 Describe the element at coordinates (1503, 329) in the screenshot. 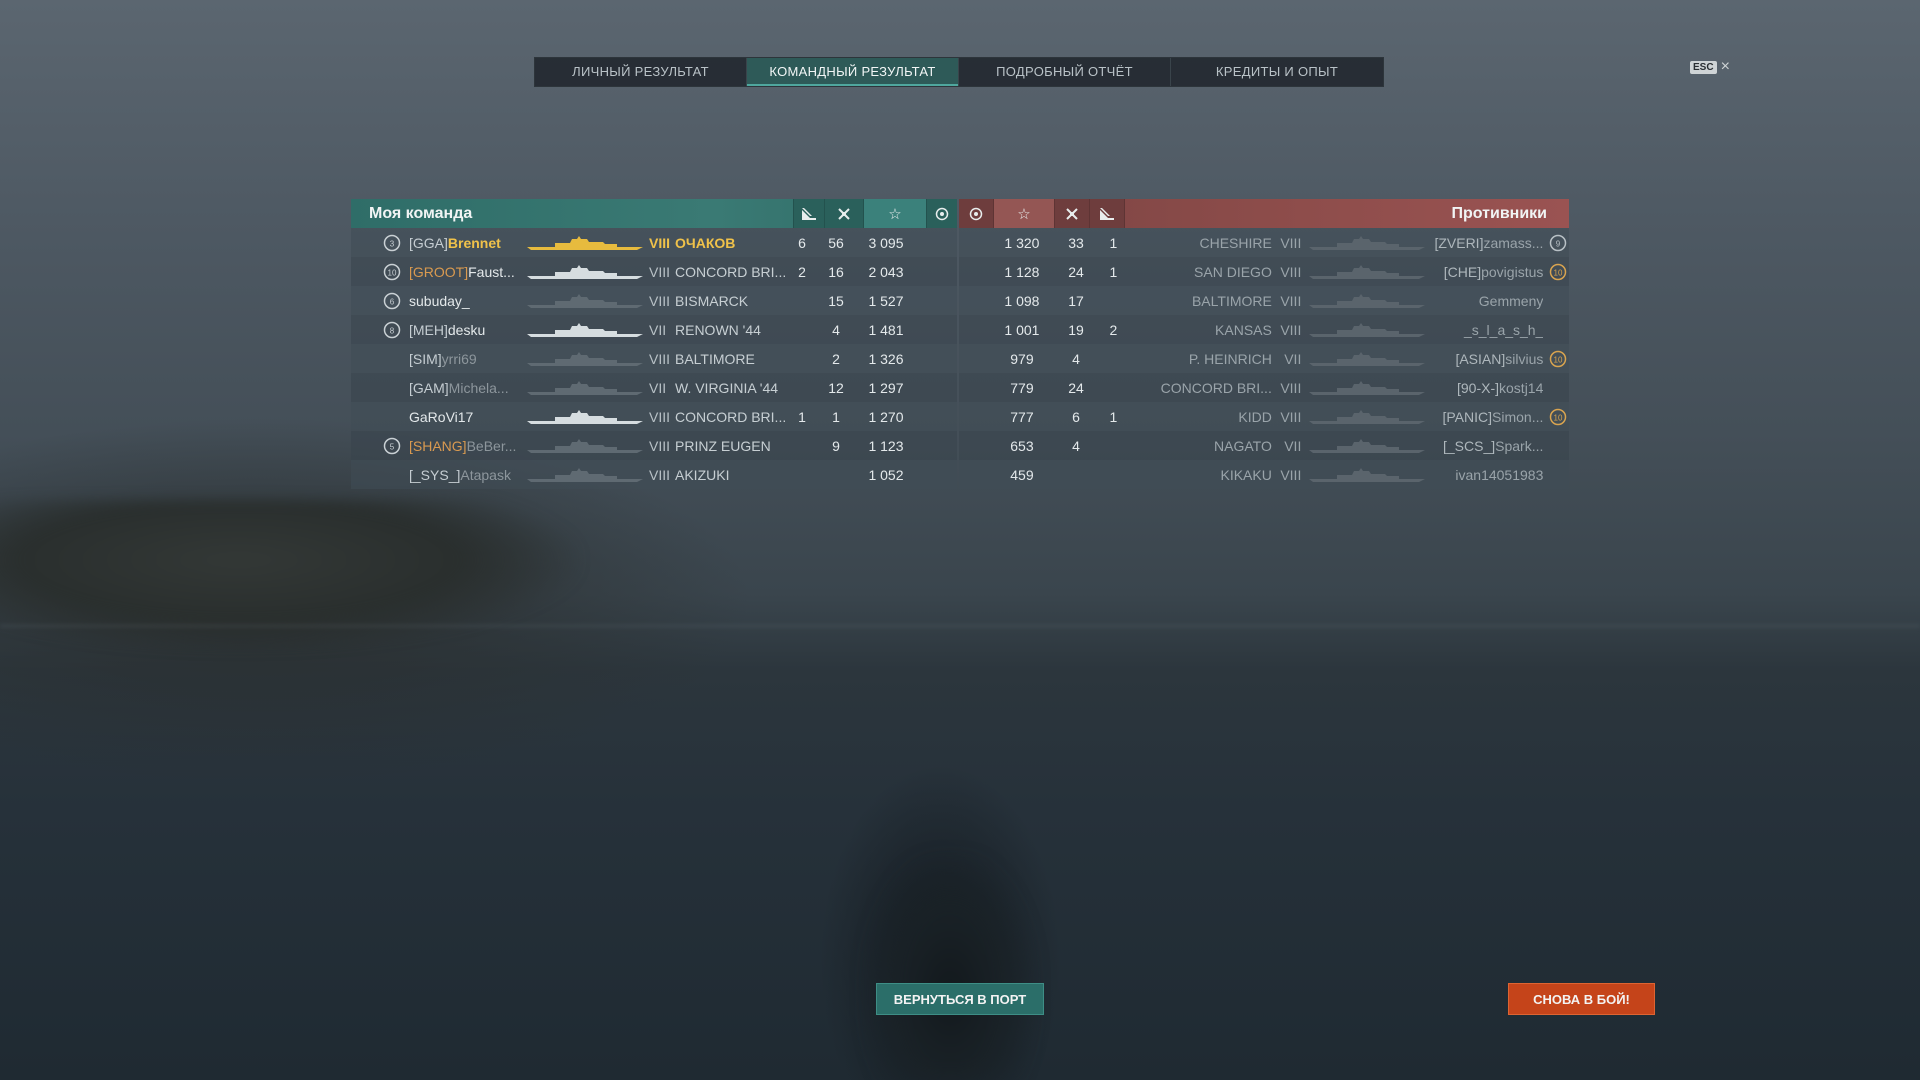

I see `player-nick: _s_l_a_s_h_` at that location.